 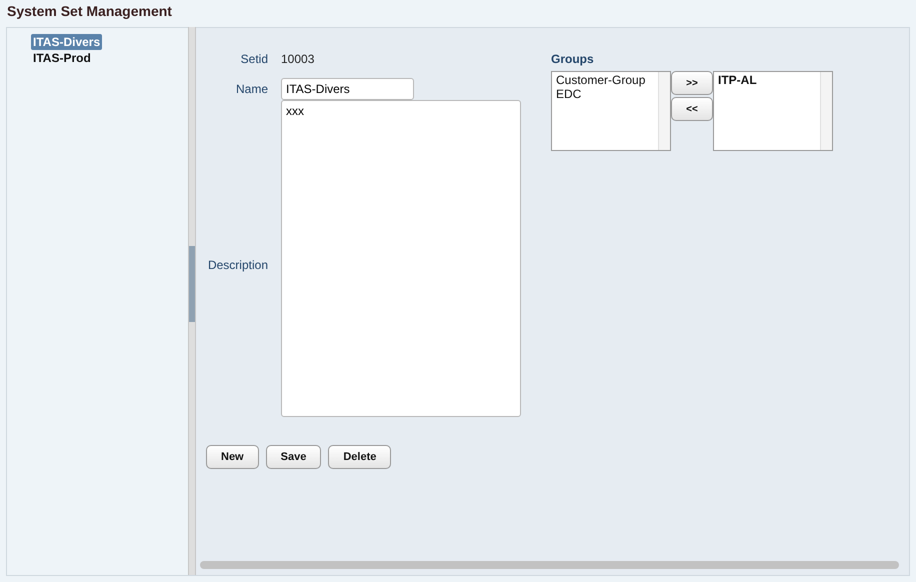 What do you see at coordinates (767, 80) in the screenshot?
I see `list-item: ITP-AL` at bounding box center [767, 80].